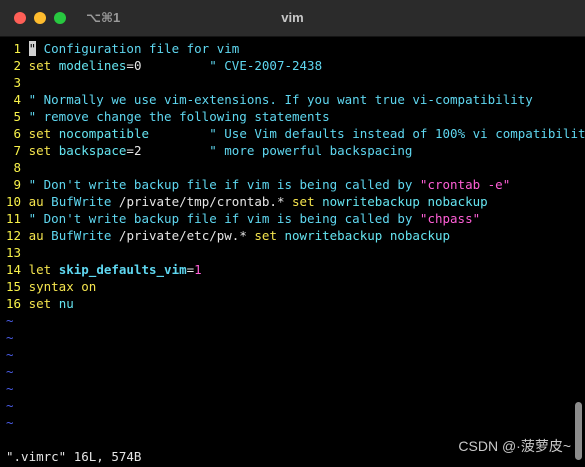 The image size is (585, 467). I want to click on scrollbar-thumb, so click(578, 431).